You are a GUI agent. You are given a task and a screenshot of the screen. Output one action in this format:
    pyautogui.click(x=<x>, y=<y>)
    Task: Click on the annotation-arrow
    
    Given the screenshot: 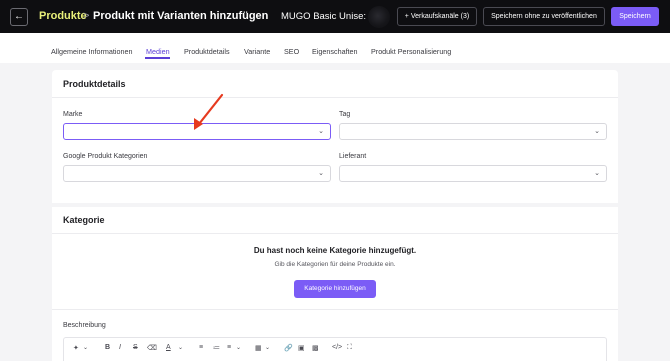 What is the action you would take?
    pyautogui.click(x=209, y=111)
    